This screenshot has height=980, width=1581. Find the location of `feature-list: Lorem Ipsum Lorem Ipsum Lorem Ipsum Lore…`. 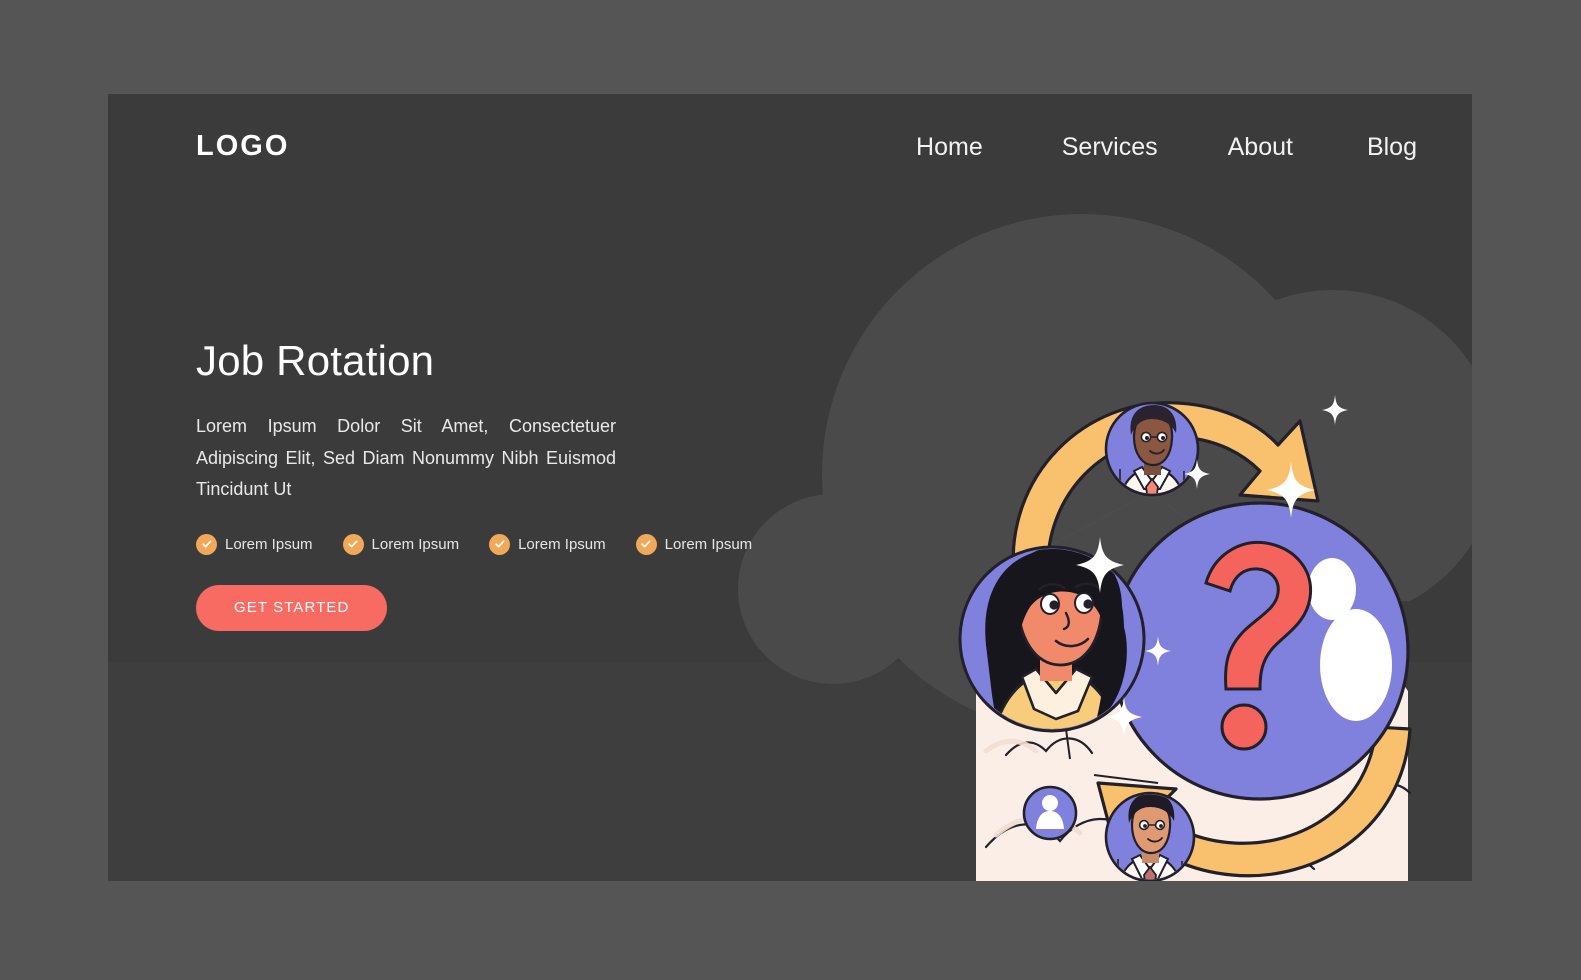

feature-list: Lorem Ipsum Lorem Ipsum Lorem Ipsum Lore… is located at coordinates (476, 544).